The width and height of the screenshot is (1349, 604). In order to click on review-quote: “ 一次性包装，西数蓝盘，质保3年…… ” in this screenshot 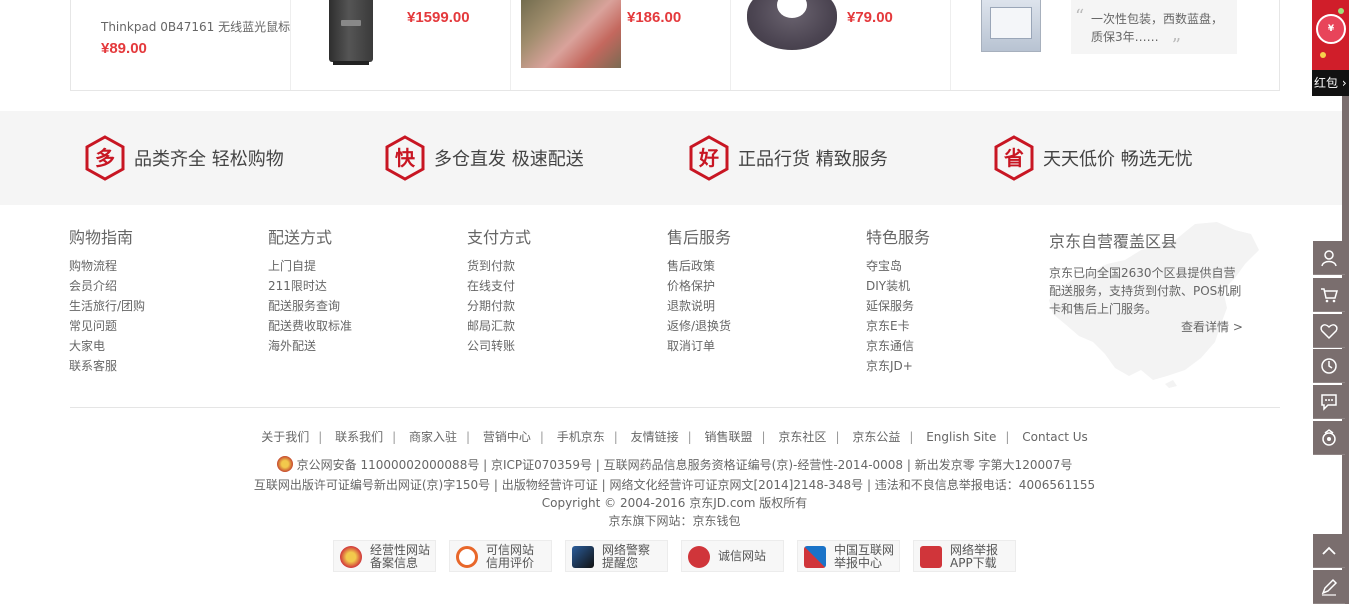, I will do `click(1154, 28)`.